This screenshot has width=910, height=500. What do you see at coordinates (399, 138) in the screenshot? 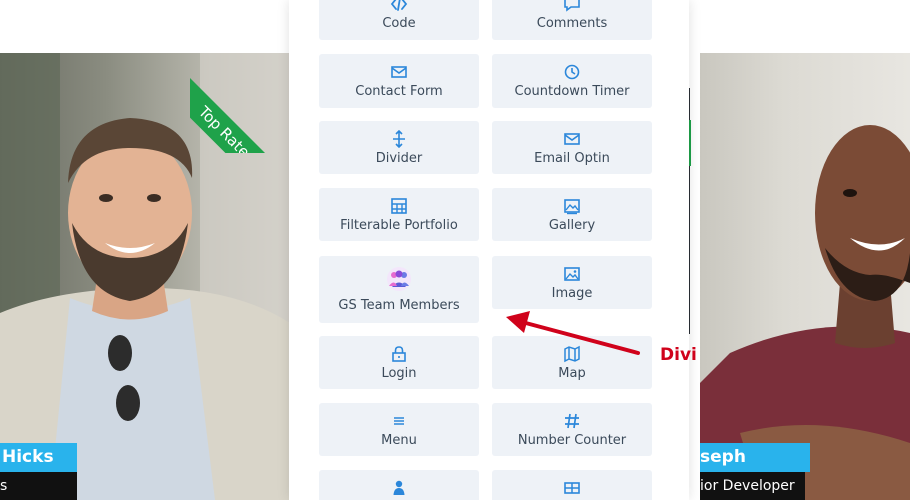
I see `divider-icon` at bounding box center [399, 138].